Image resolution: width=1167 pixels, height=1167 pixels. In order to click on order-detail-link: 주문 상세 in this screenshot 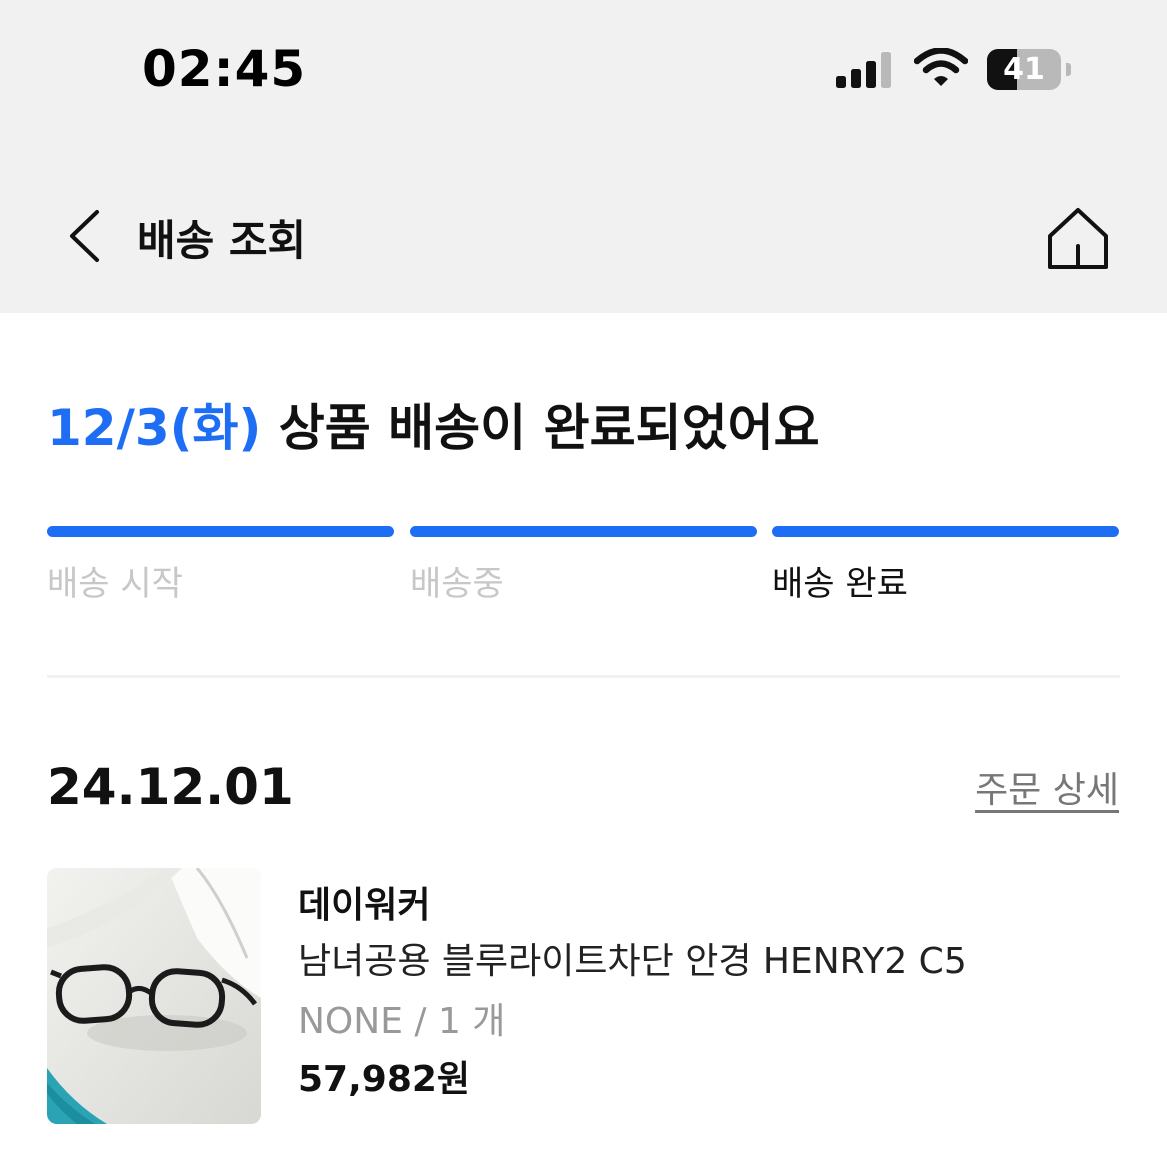, I will do `click(1047, 787)`.